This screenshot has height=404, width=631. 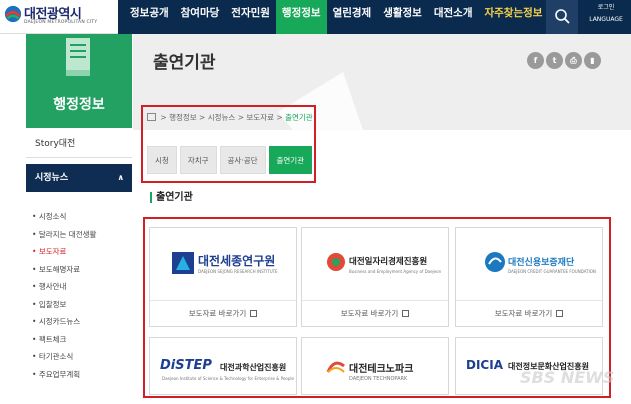 What do you see at coordinates (352, 17) in the screenshot?
I see `nav-item-open-economy: 열린경제` at bounding box center [352, 17].